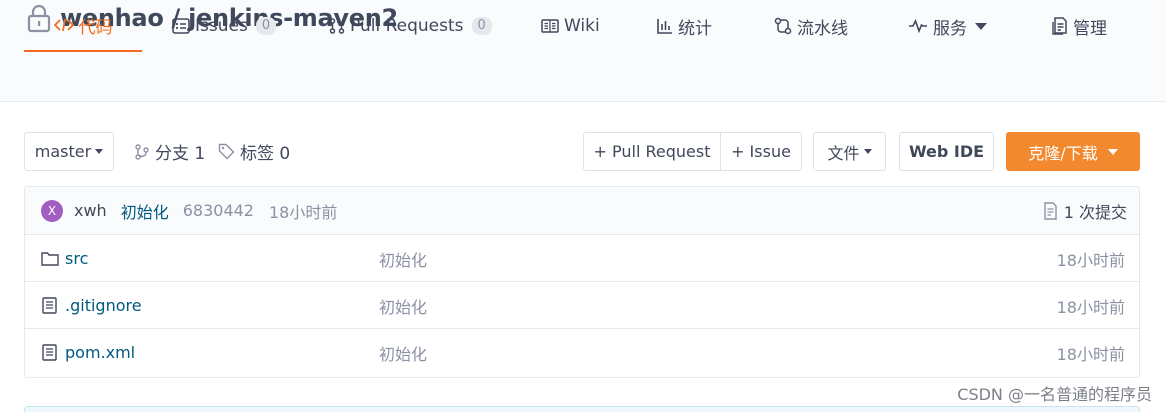 The width and height of the screenshot is (1166, 412). I want to click on service-icon, so click(918, 26).